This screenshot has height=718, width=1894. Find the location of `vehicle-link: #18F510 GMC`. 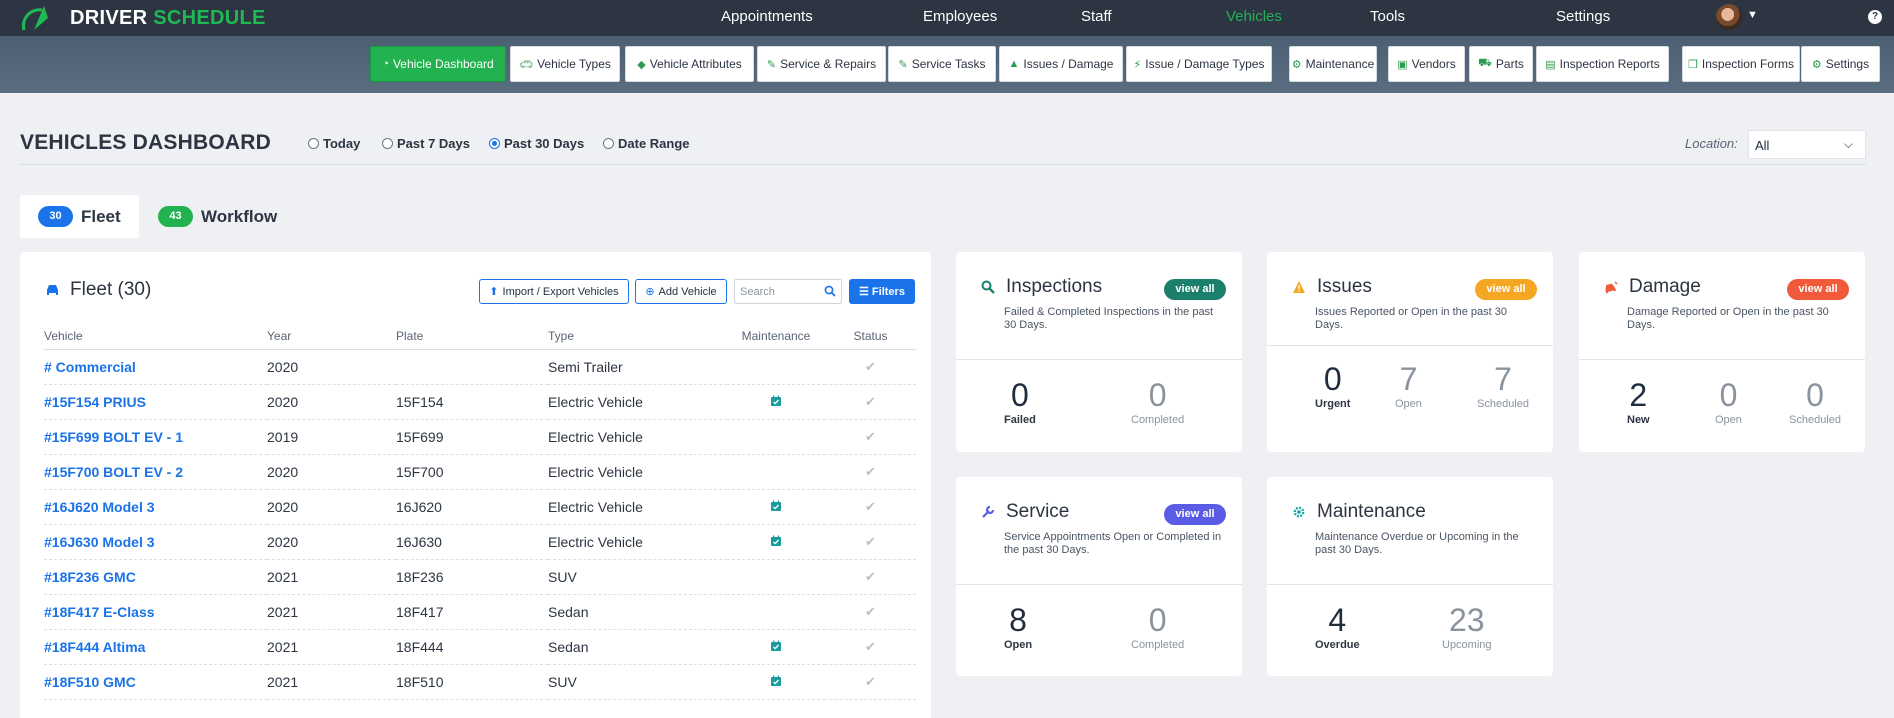

vehicle-link: #18F510 GMC is located at coordinates (155, 682).